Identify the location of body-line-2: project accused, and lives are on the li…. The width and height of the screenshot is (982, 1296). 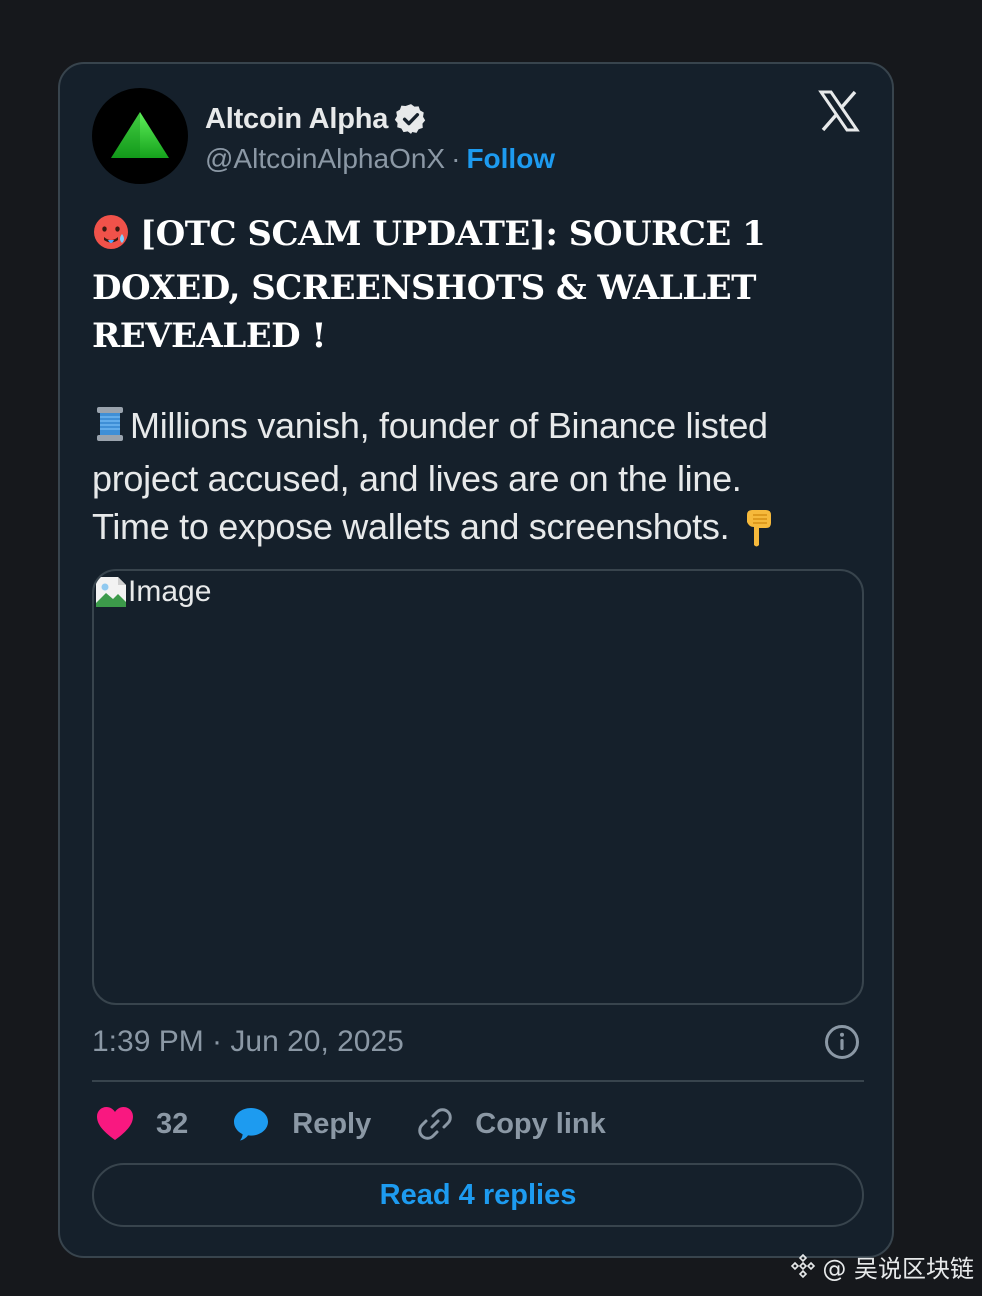
(417, 478).